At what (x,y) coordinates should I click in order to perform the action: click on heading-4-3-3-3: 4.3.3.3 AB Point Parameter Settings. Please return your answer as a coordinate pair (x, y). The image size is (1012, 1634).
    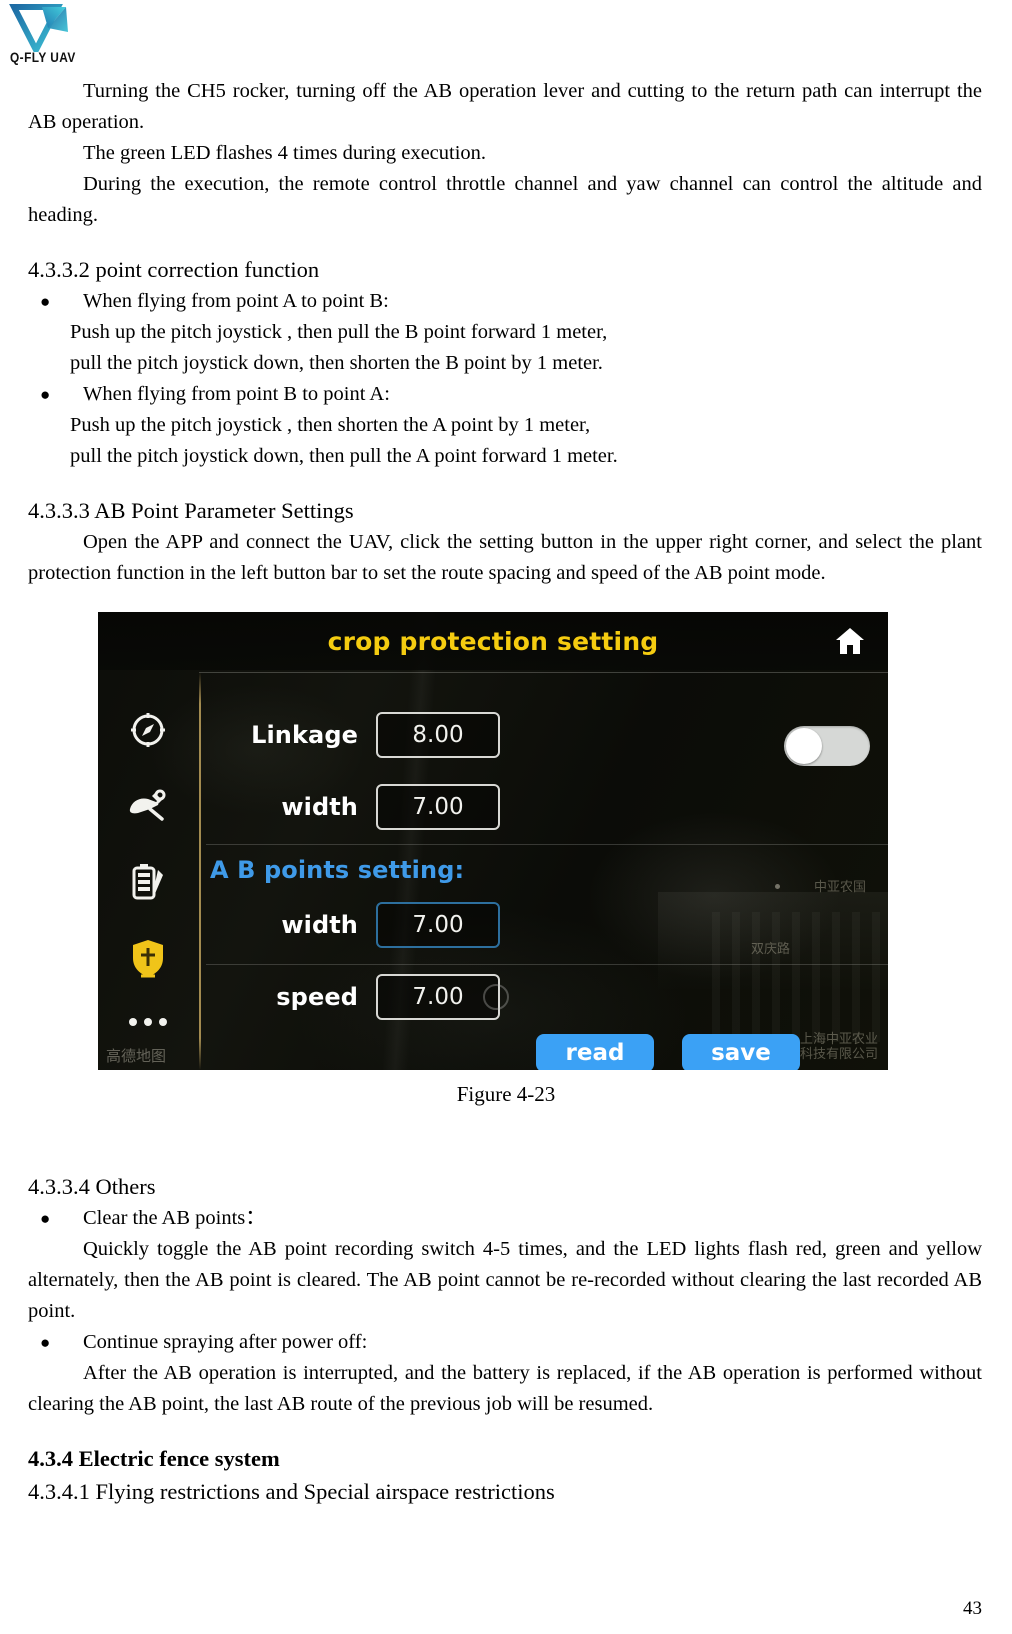
    Looking at the image, I should click on (191, 510).